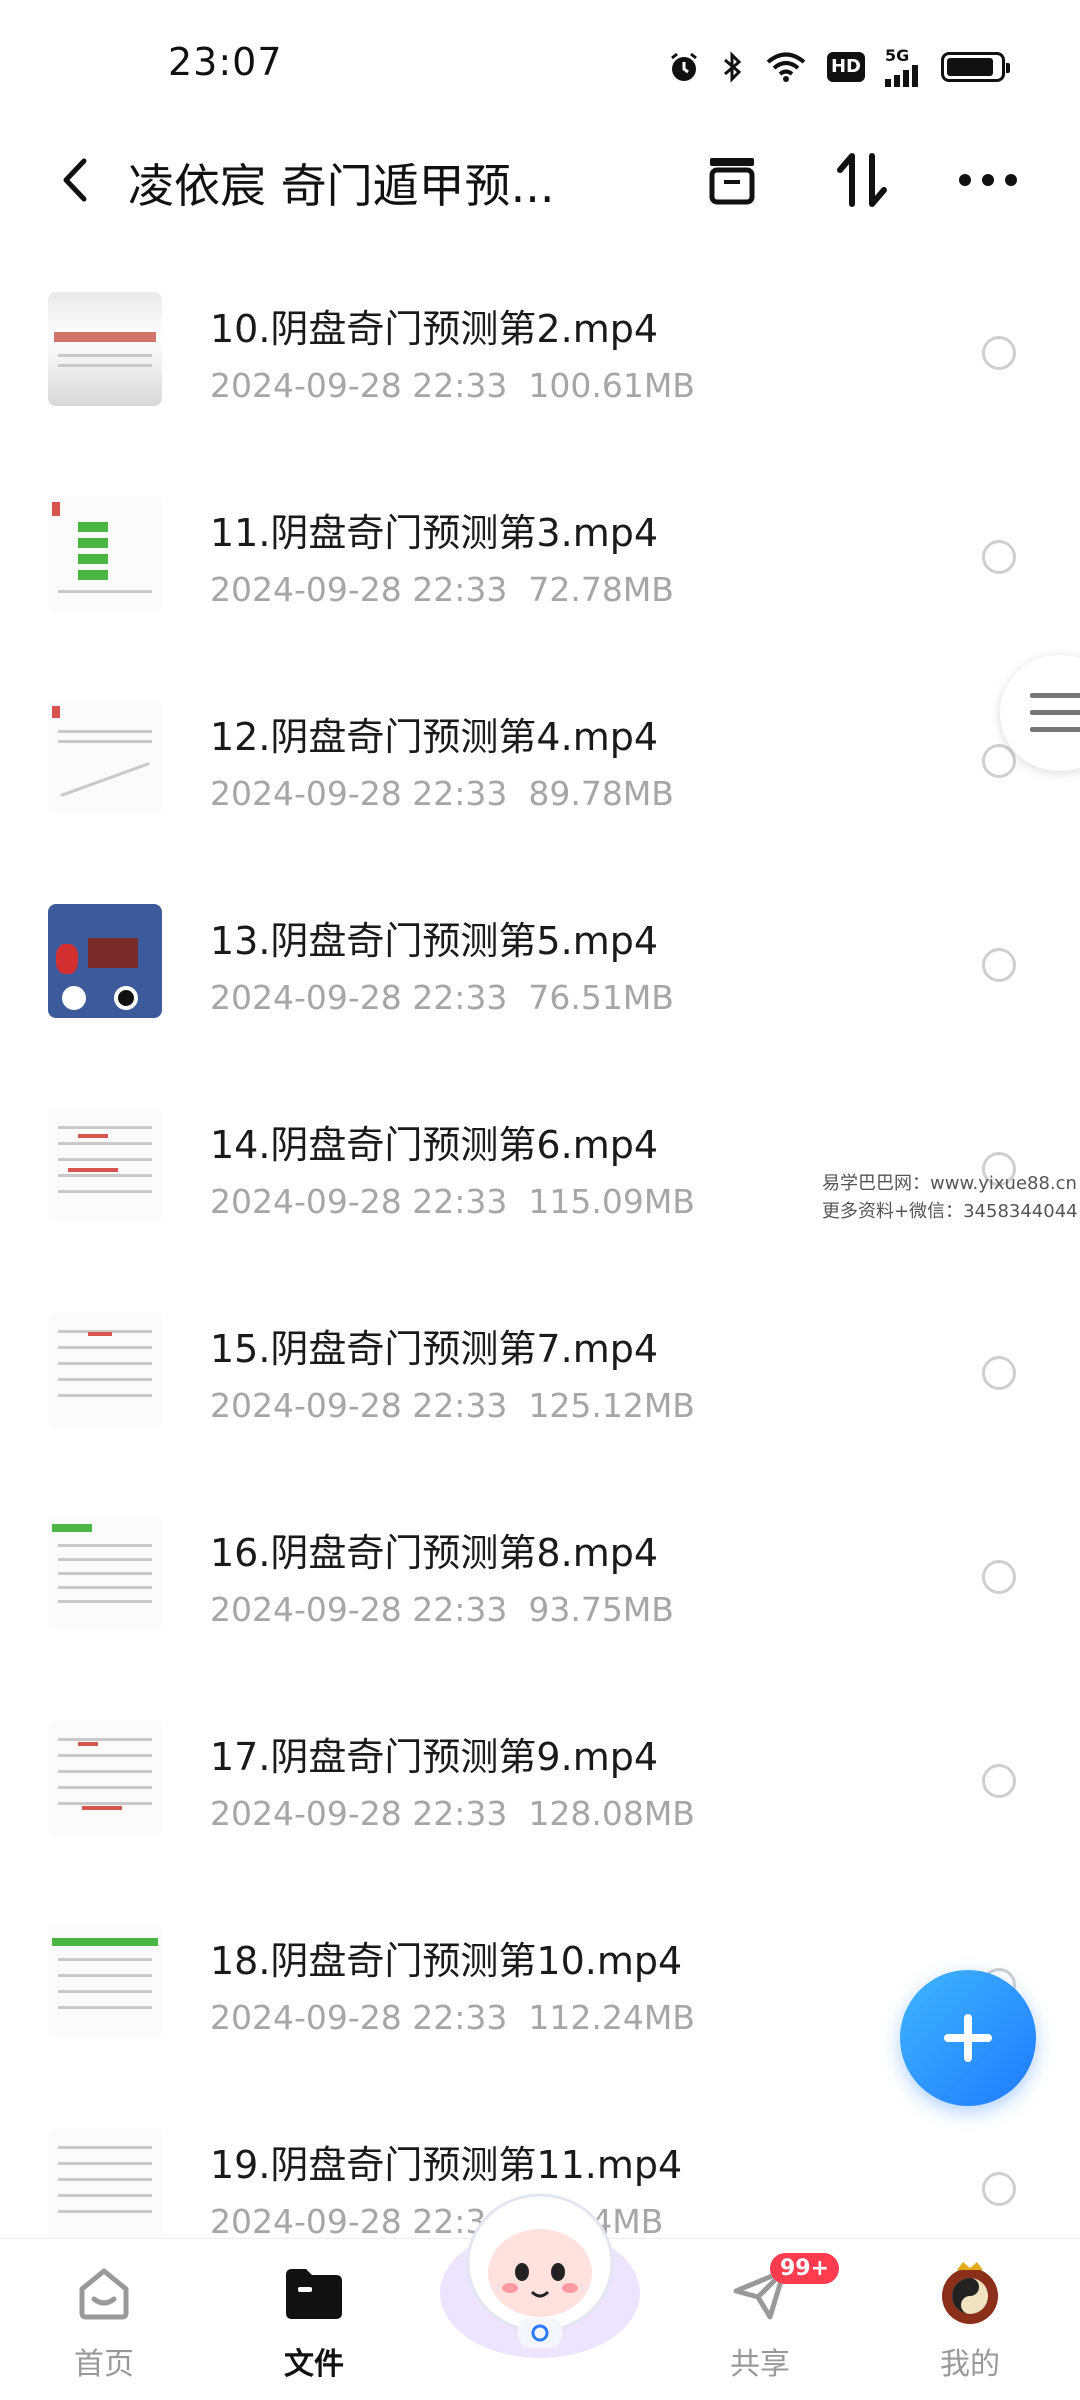 The height and width of the screenshot is (2400, 1080). Describe the element at coordinates (104, 2364) in the screenshot. I see `nav-home-label: 首页` at that location.